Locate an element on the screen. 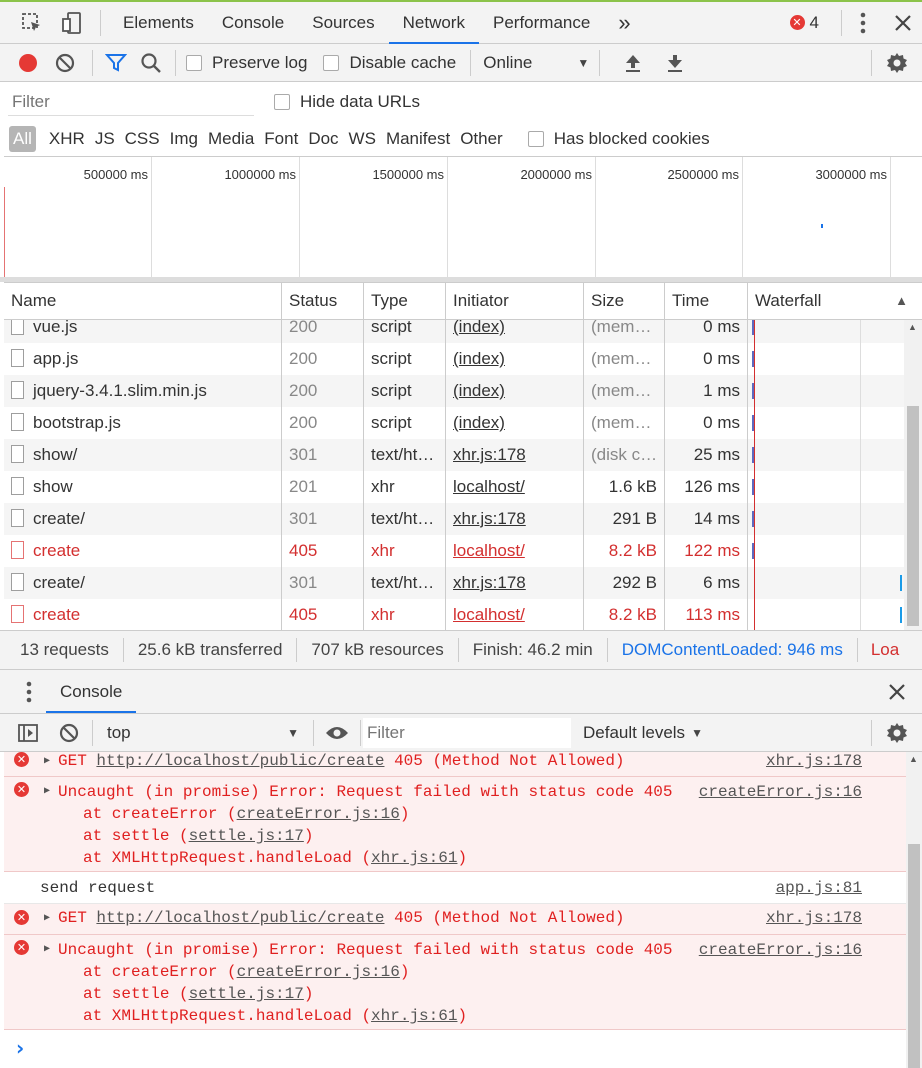 Image resolution: width=922 pixels, height=1068 pixels. import-har-icon is located at coordinates (633, 63).